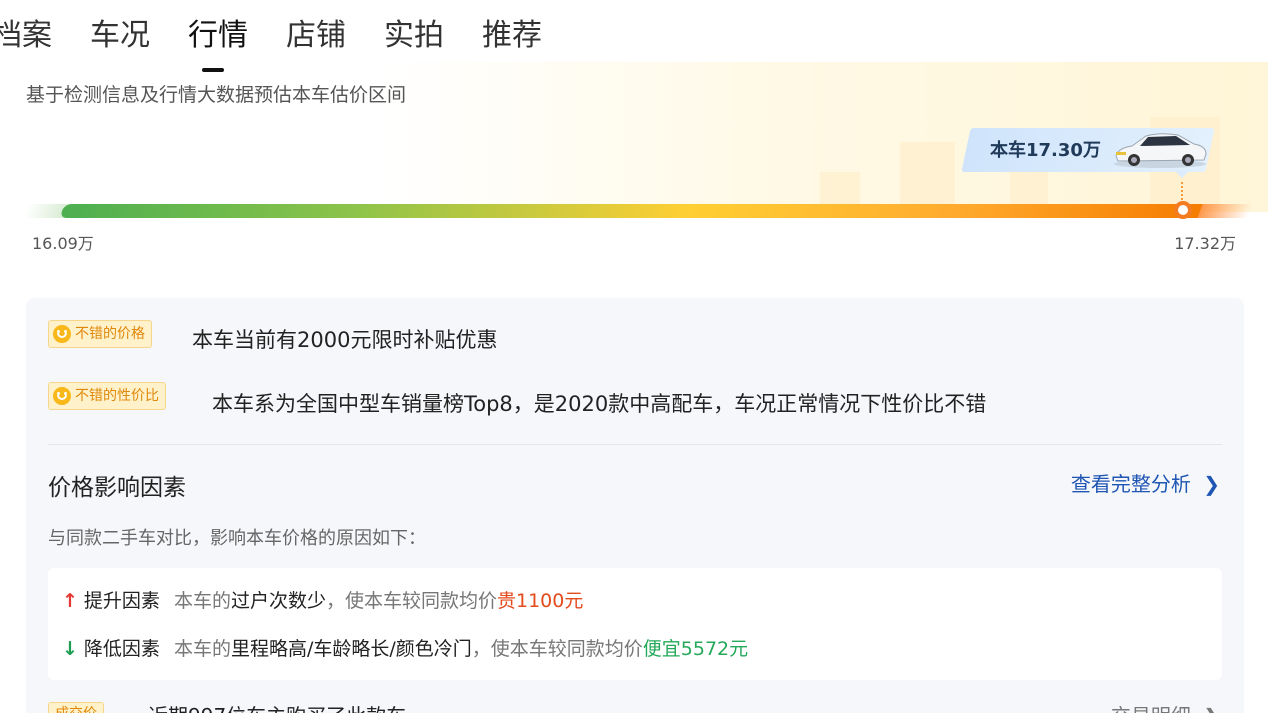 This screenshot has height=713, width=1268. I want to click on car-image, so click(1160, 150).